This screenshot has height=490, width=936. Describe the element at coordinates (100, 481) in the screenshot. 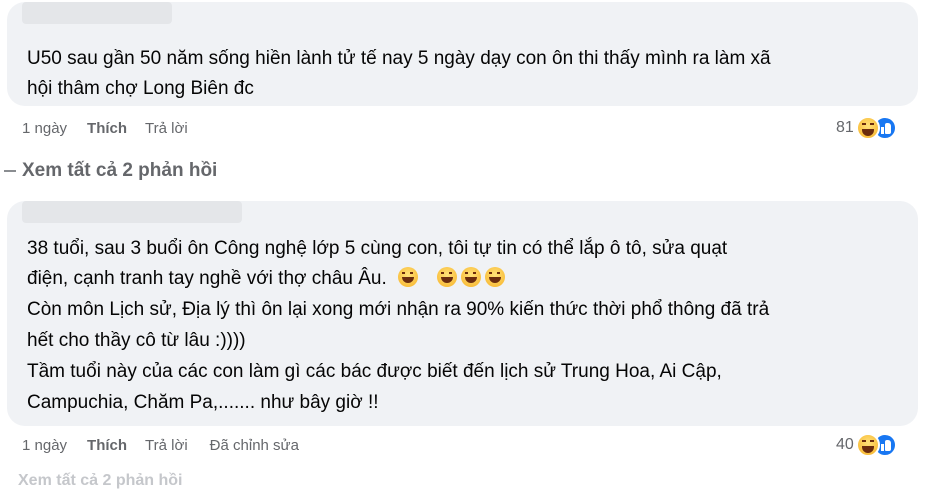

I see `view-replies-link-partial: Xem tất cả 2 phản hồi` at that location.